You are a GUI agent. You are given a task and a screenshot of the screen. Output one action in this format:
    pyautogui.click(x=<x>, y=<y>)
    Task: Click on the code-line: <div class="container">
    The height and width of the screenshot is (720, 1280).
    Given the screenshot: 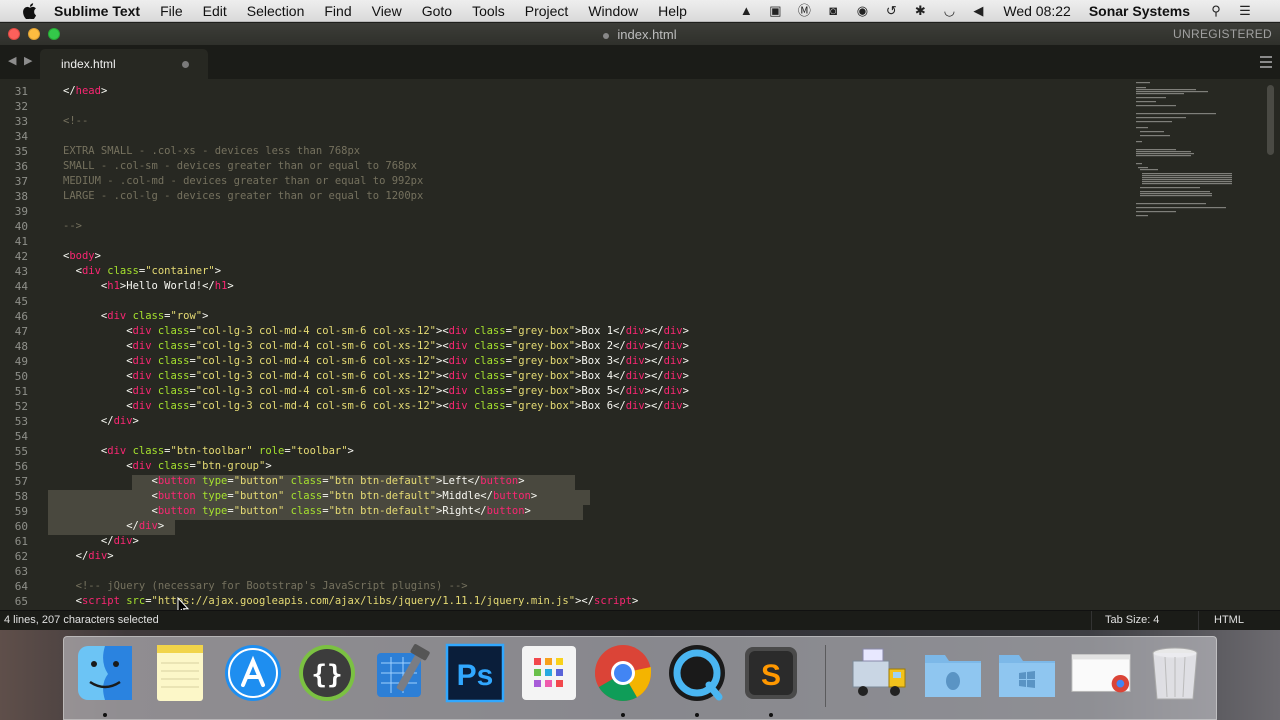 What is the action you would take?
    pyautogui.click(x=142, y=271)
    